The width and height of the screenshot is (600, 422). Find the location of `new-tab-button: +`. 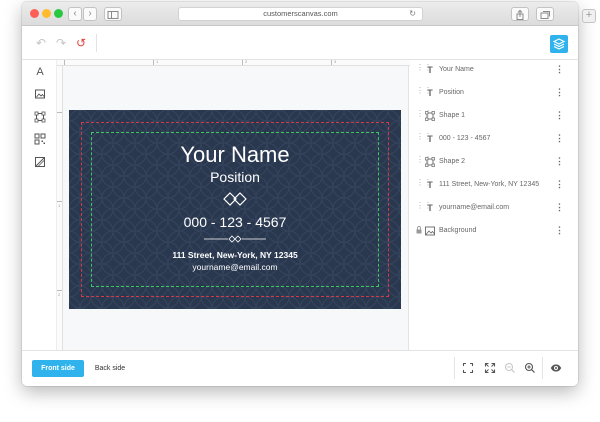

new-tab-button: + is located at coordinates (589, 16).